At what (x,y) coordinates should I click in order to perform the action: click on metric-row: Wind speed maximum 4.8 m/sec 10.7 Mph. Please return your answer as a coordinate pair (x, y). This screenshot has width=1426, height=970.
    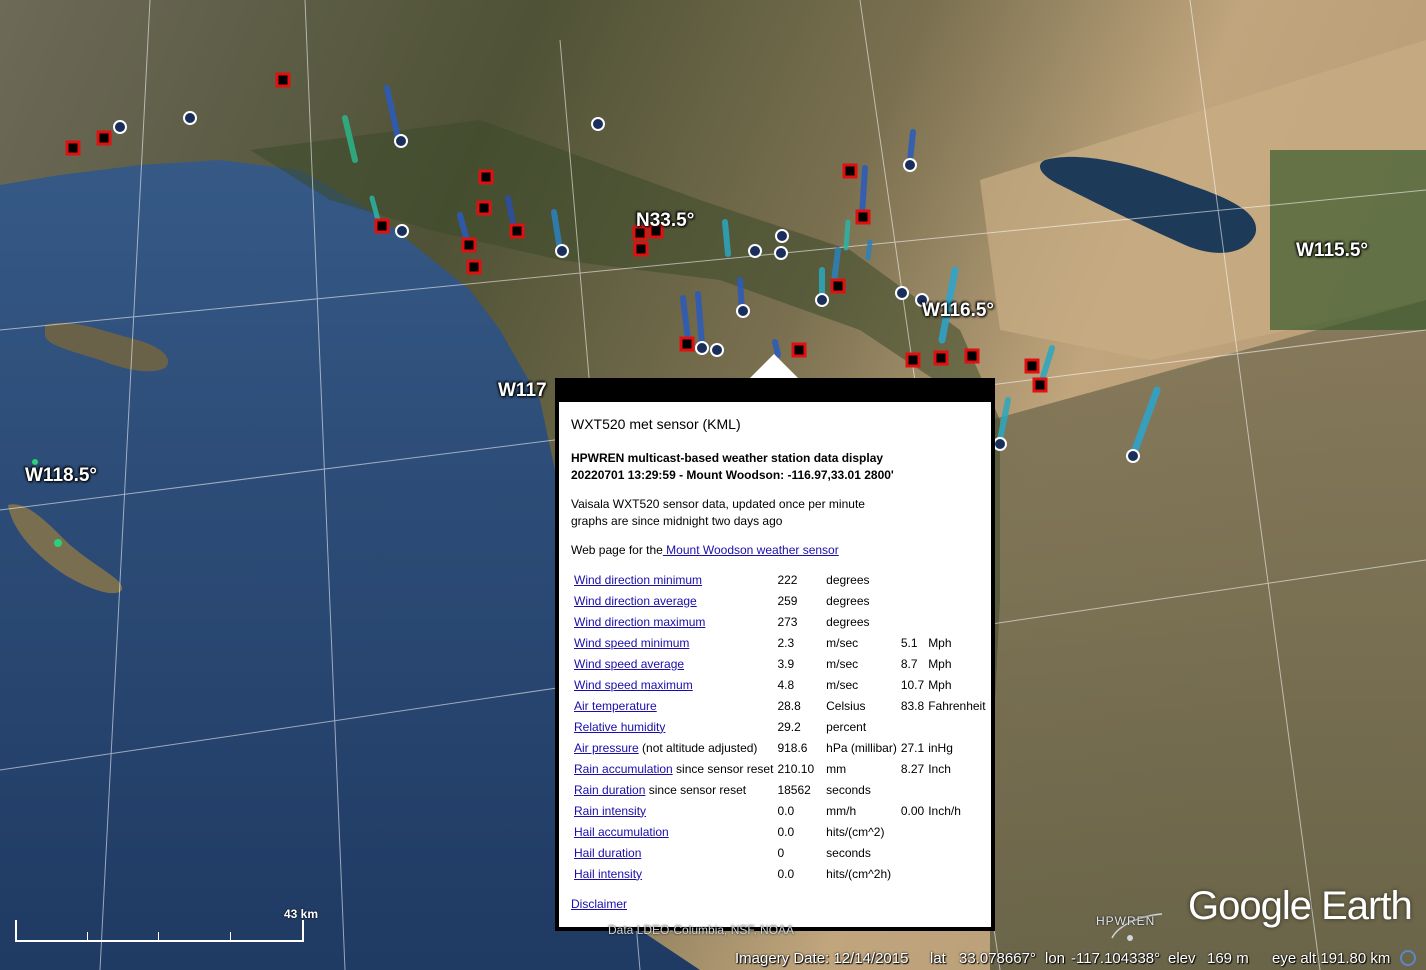
    Looking at the image, I should click on (780, 684).